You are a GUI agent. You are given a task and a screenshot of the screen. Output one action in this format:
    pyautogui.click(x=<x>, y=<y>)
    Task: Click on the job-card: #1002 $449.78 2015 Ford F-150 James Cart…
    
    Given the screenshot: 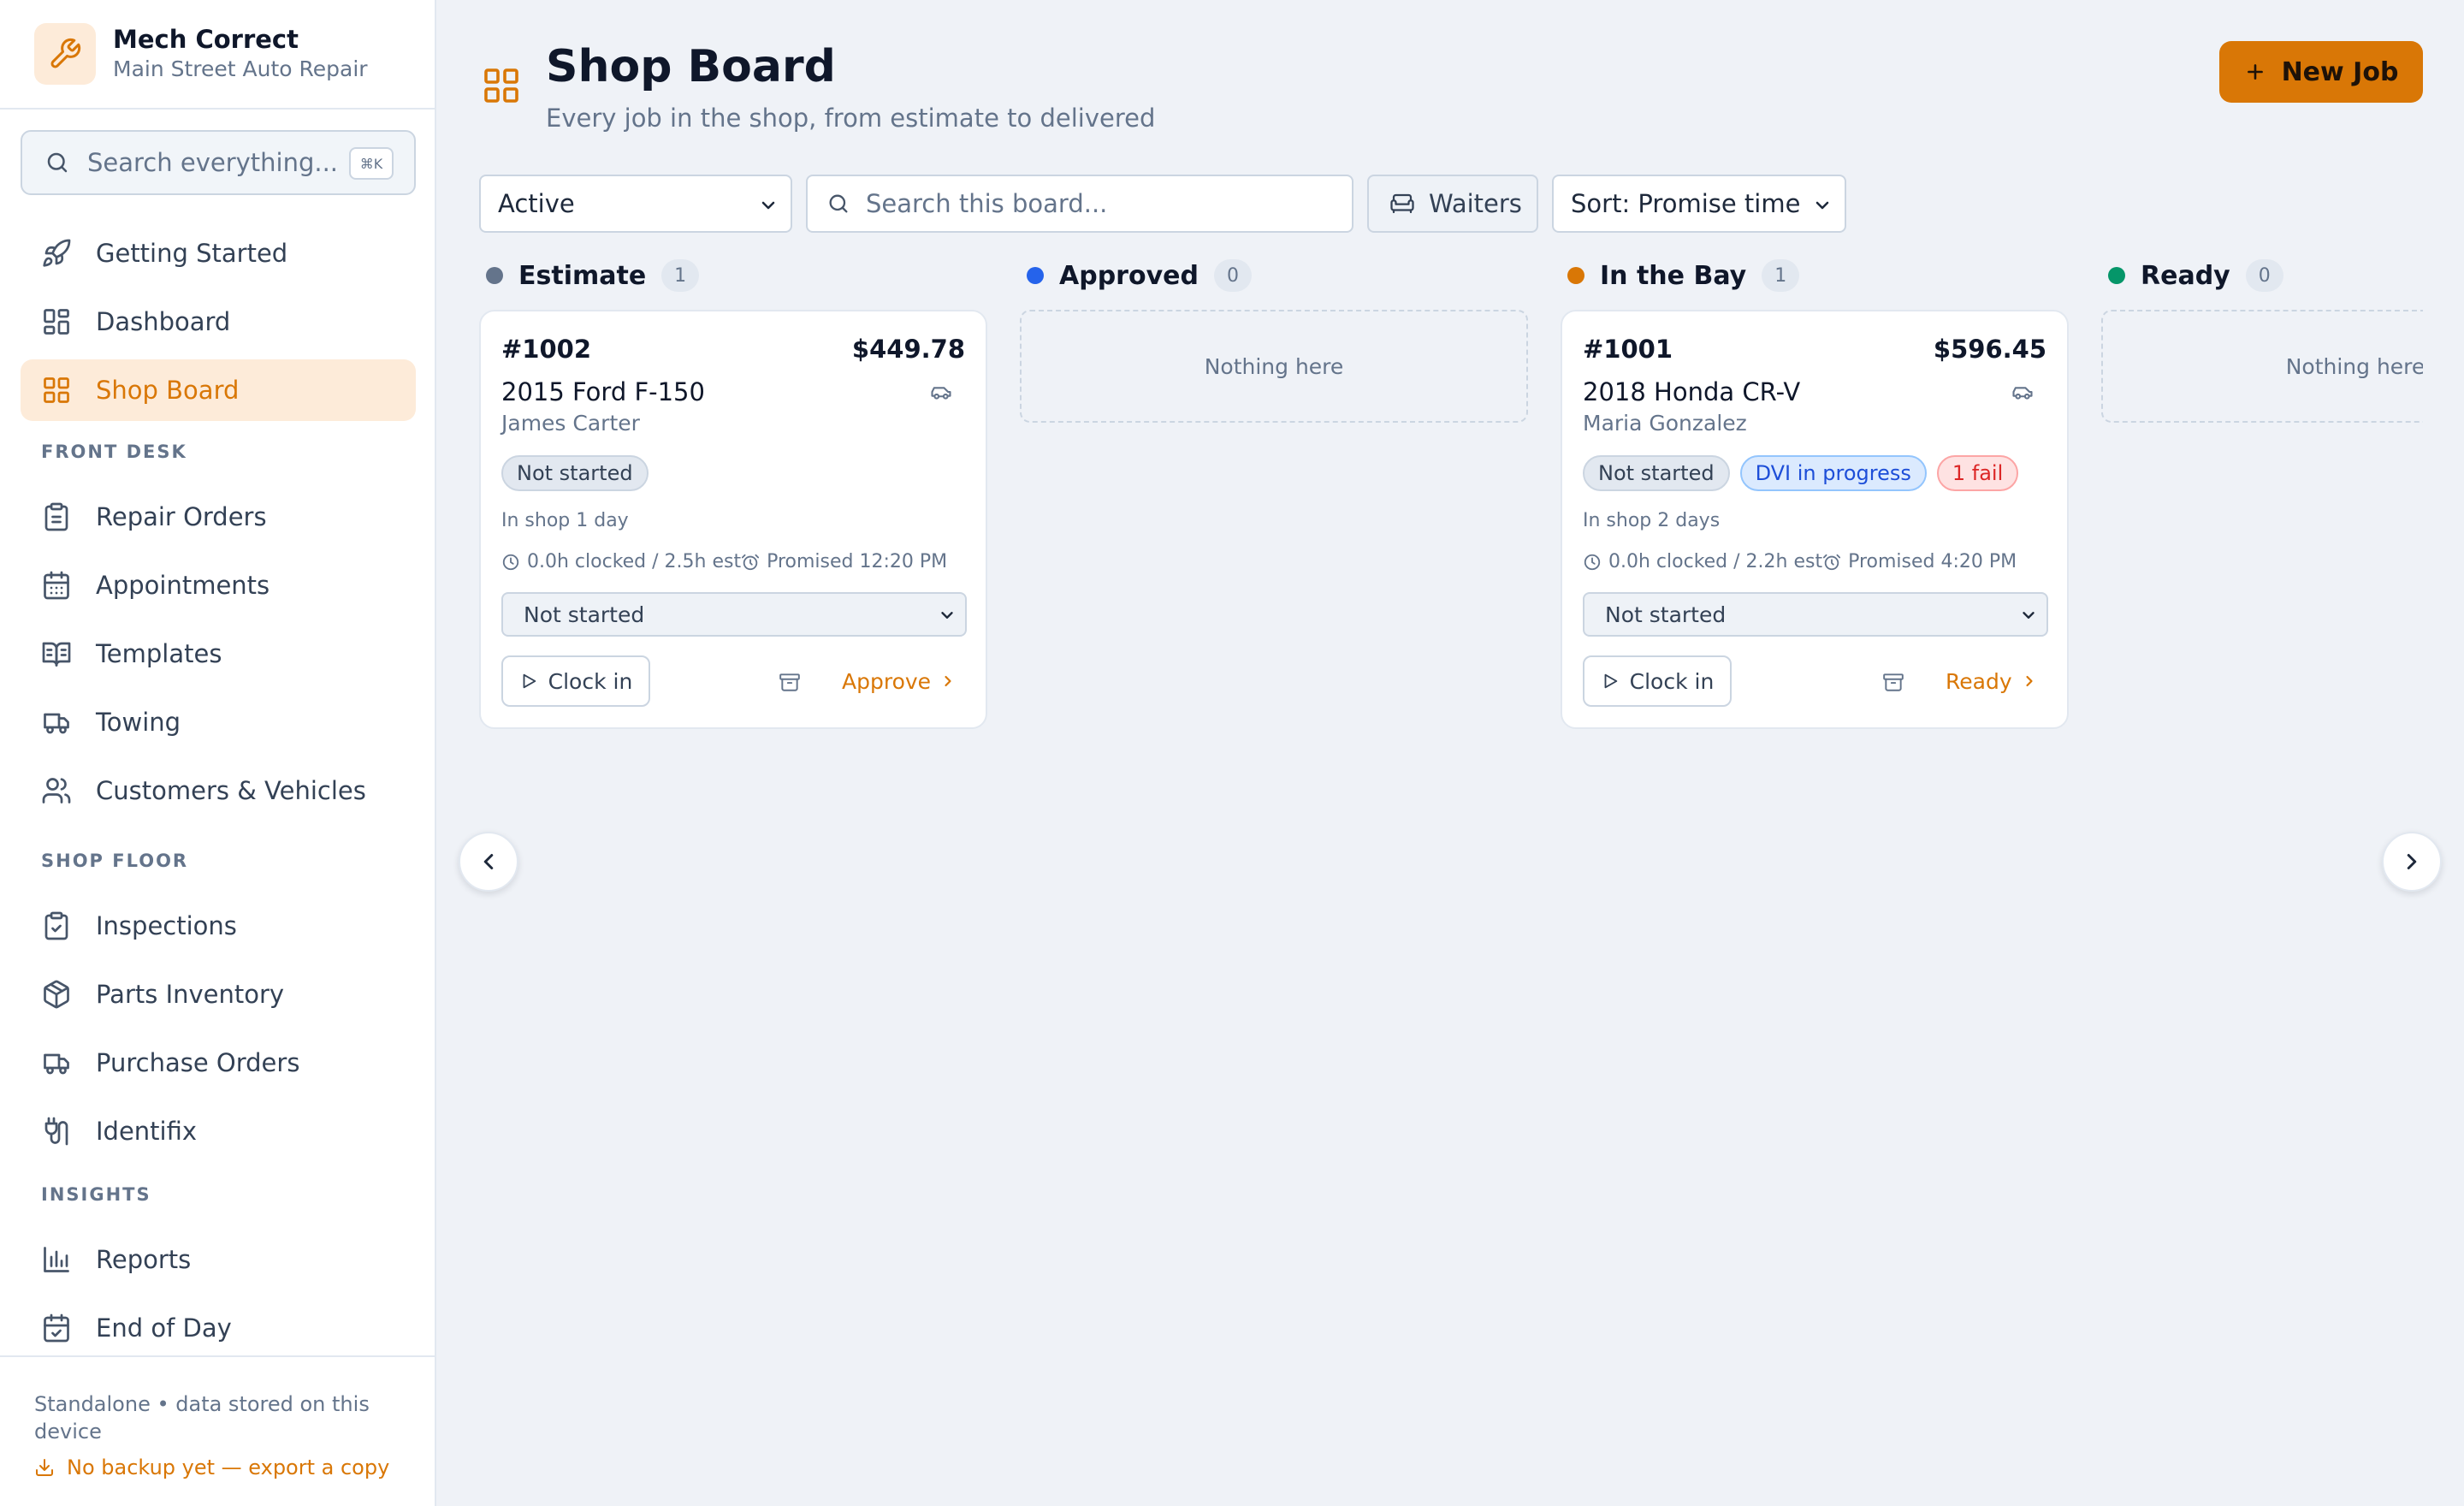 What is the action you would take?
    pyautogui.click(x=733, y=520)
    